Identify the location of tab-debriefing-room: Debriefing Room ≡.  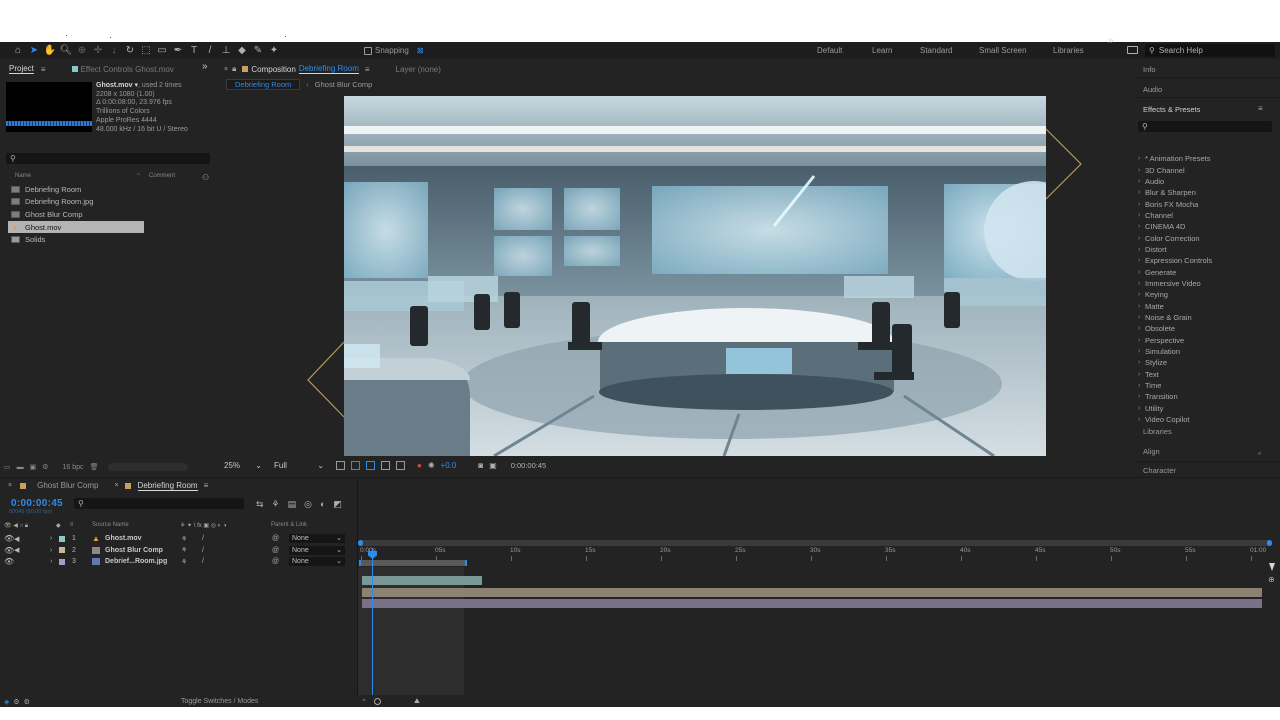
(167, 486).